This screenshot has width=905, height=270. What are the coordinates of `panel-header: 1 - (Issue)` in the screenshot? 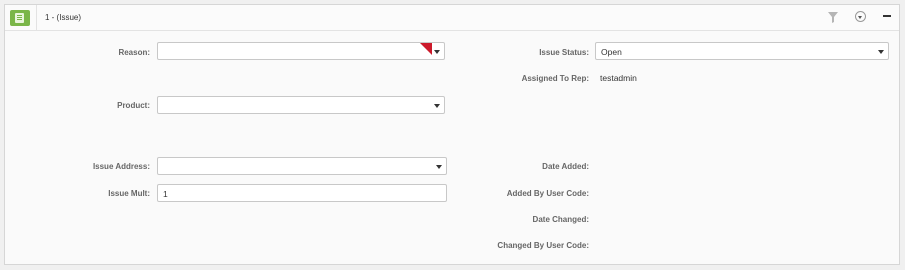 It's located at (452, 18).